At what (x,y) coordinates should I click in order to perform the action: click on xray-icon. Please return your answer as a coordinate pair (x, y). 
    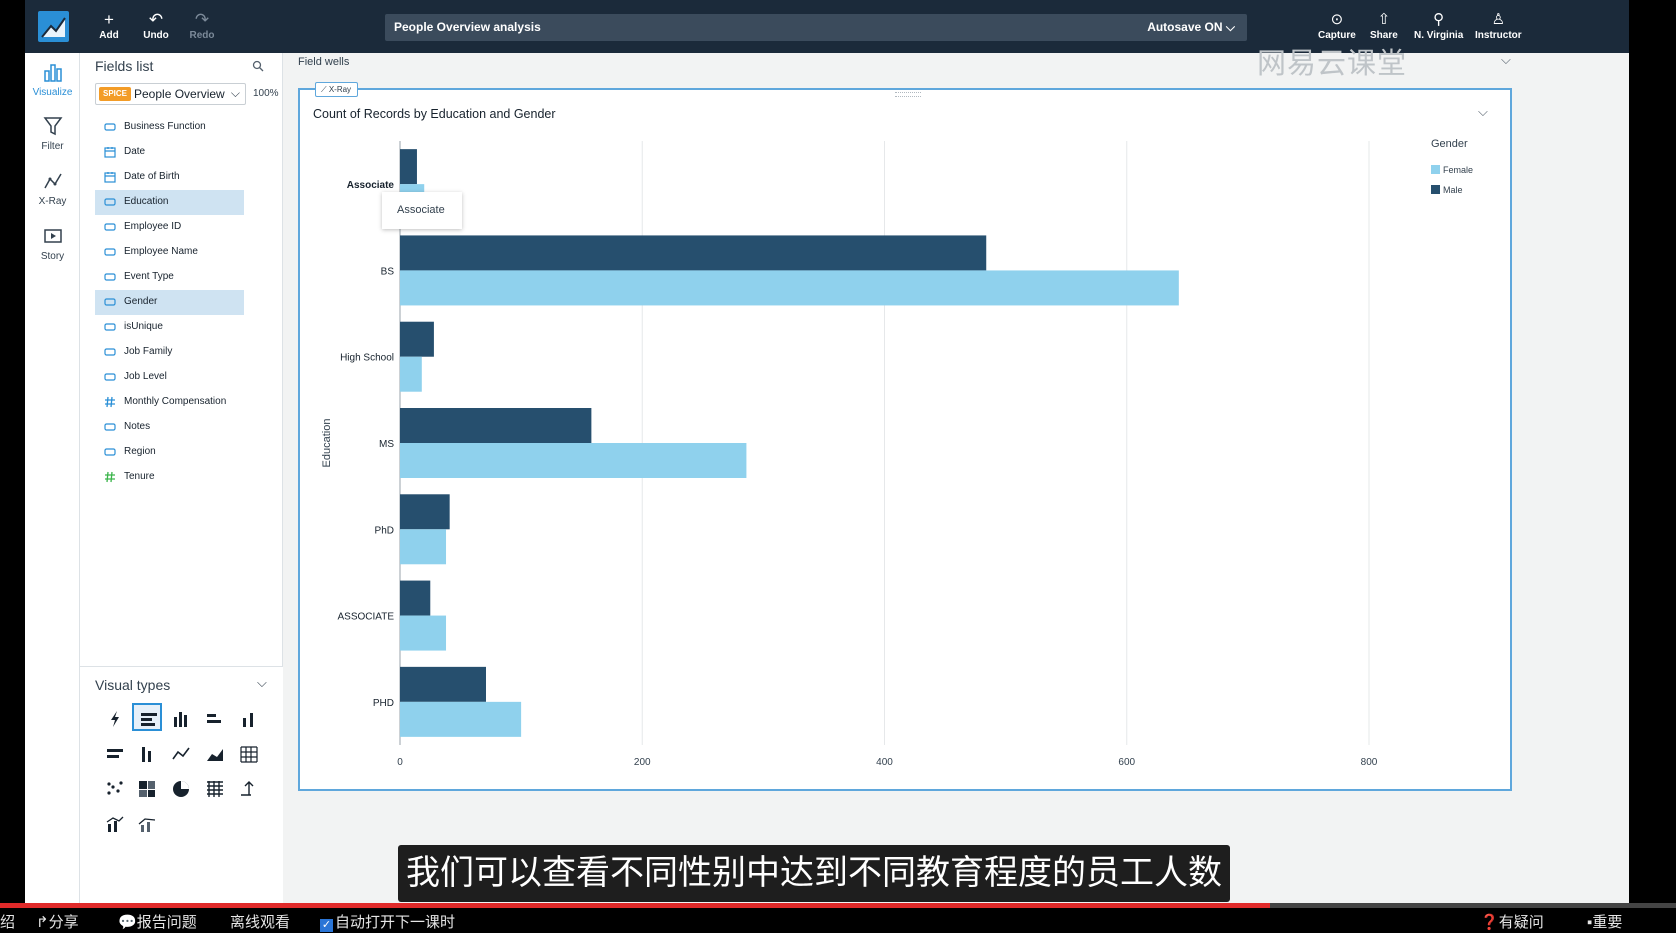
    Looking at the image, I should click on (52, 183).